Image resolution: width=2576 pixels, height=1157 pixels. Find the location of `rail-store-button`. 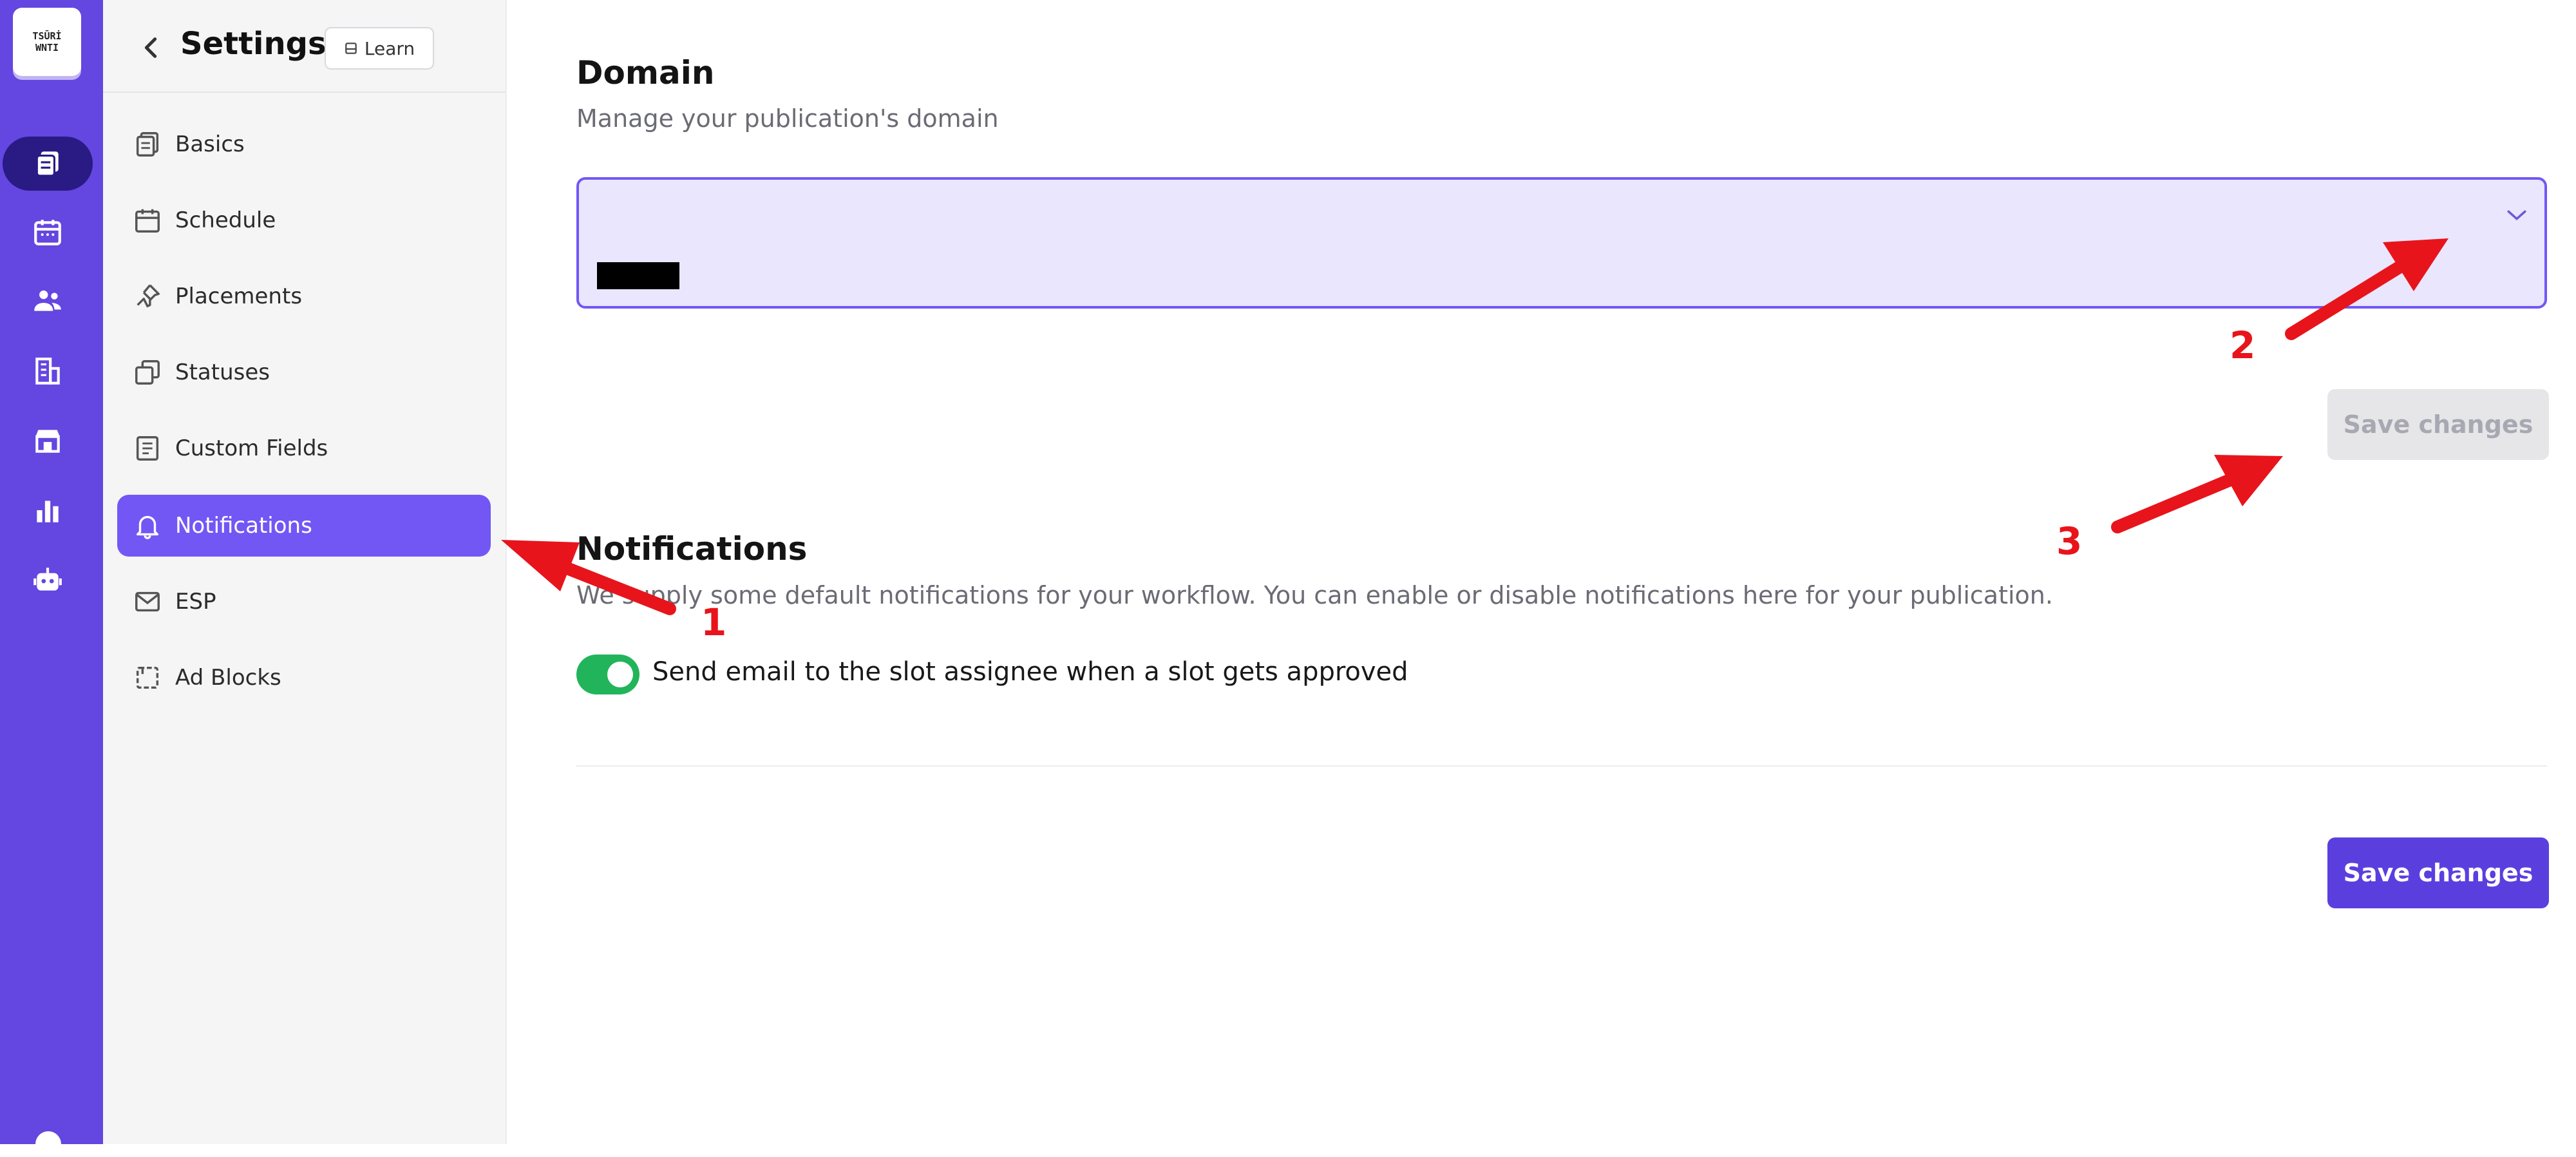

rail-store-button is located at coordinates (48, 441).